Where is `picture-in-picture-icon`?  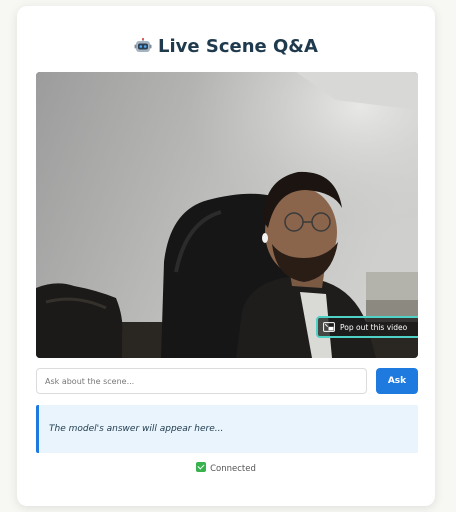
picture-in-picture-icon is located at coordinates (329, 327).